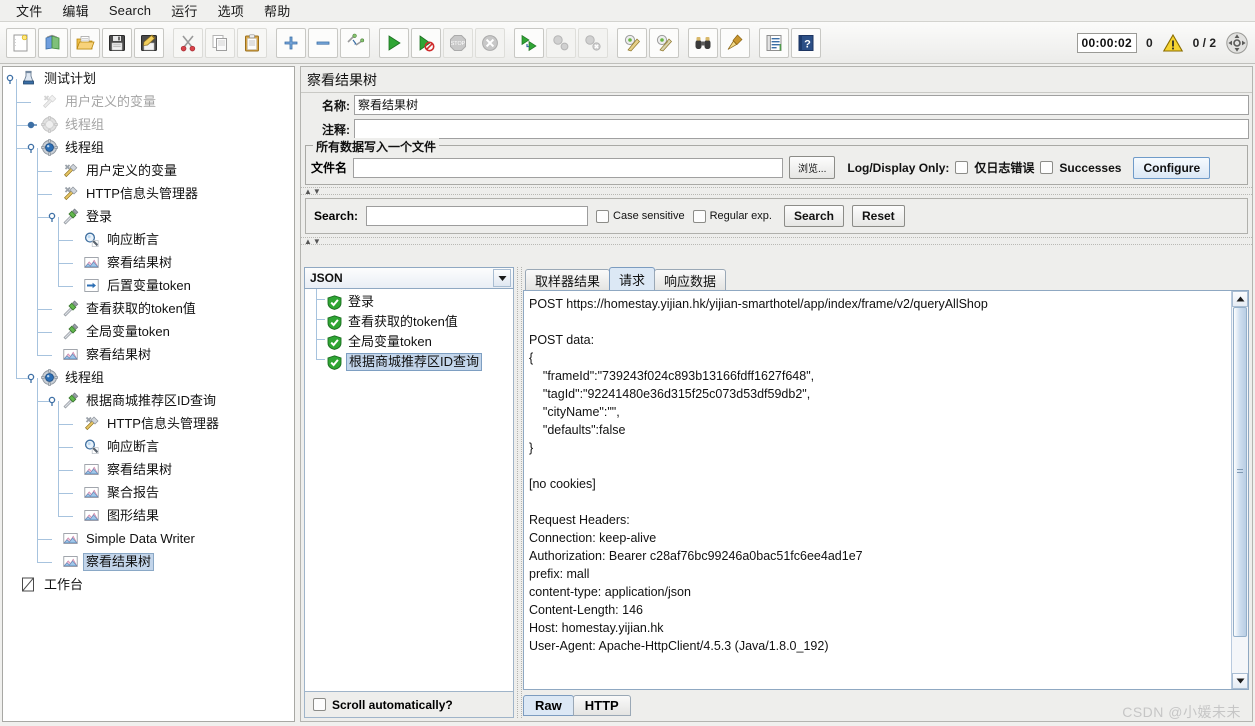  What do you see at coordinates (323, 42) in the screenshot?
I see `collapse-all-button` at bounding box center [323, 42].